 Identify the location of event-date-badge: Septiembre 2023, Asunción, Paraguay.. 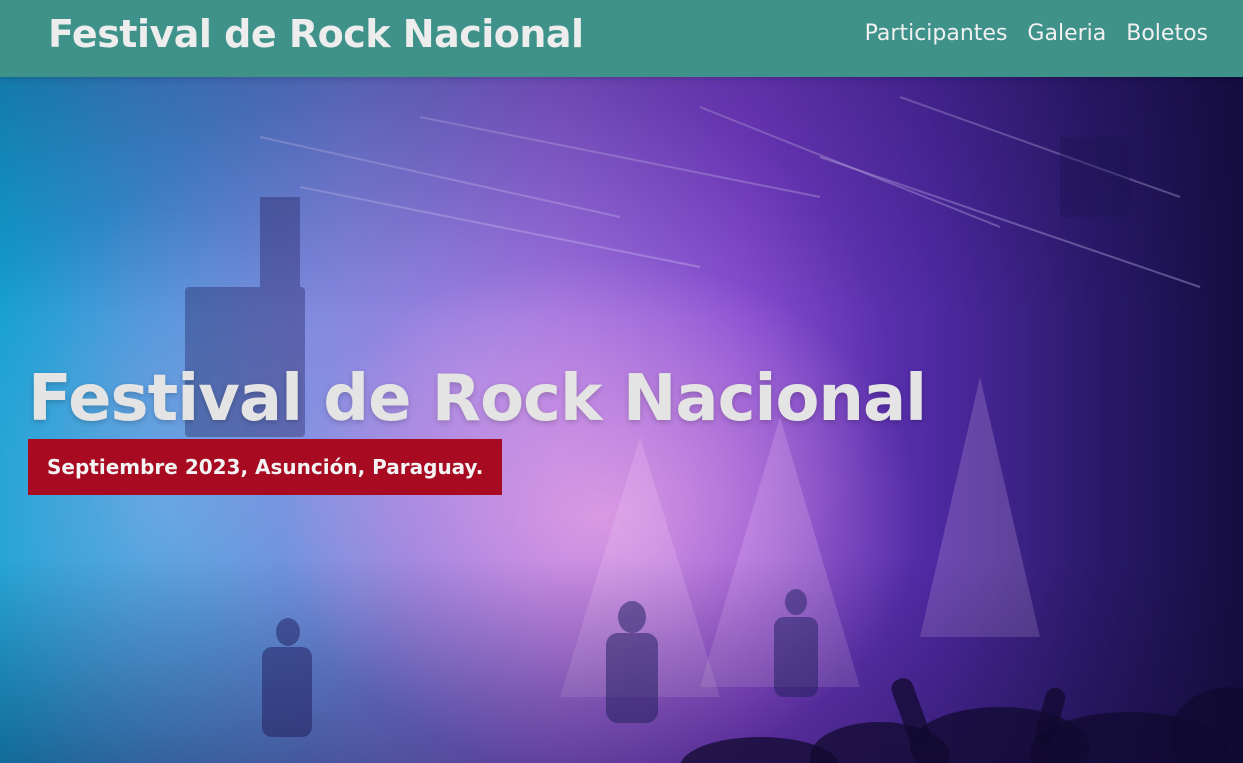
(265, 467).